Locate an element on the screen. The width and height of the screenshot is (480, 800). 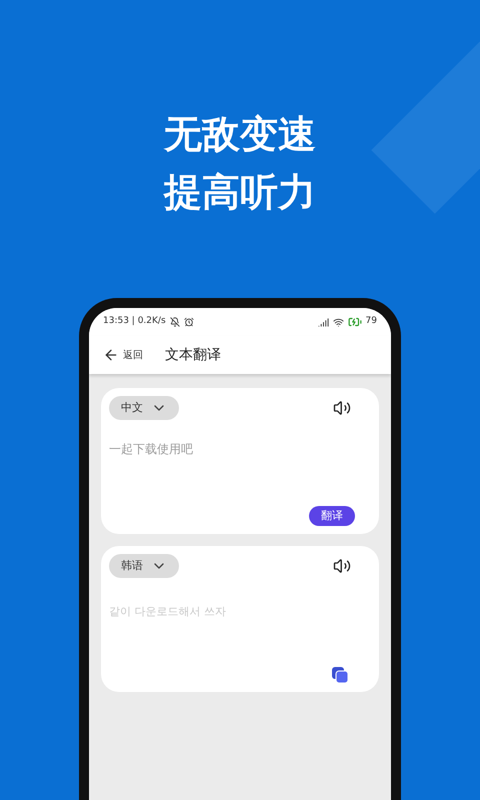
page-title: 文本翻译 is located at coordinates (193, 355).